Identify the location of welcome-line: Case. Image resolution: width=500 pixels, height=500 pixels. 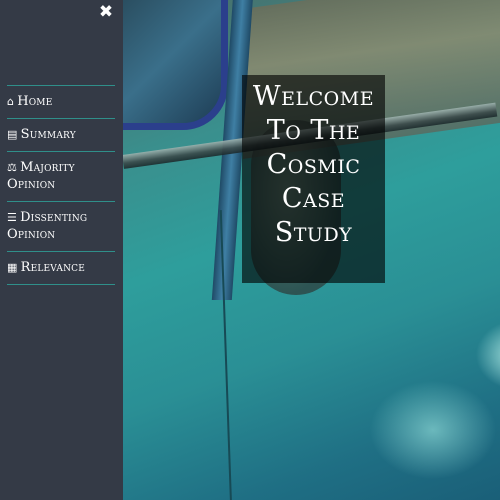
(313, 198).